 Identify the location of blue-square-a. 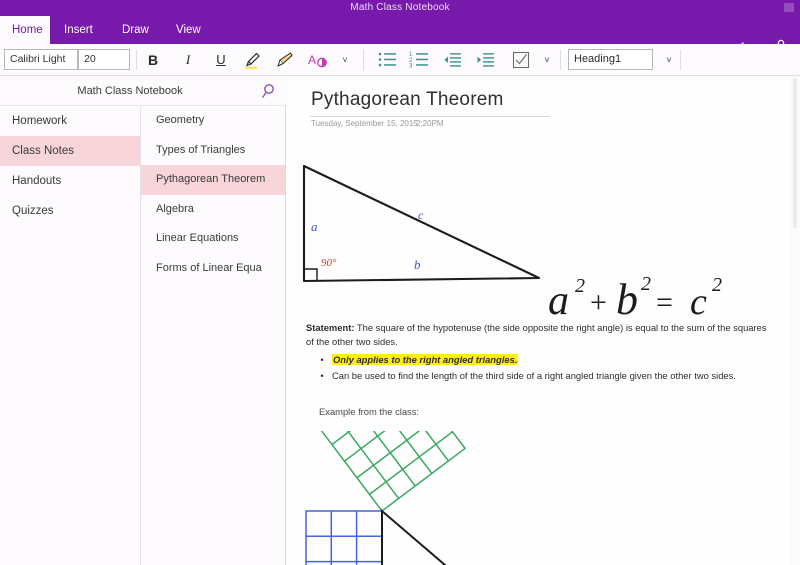
(344, 537).